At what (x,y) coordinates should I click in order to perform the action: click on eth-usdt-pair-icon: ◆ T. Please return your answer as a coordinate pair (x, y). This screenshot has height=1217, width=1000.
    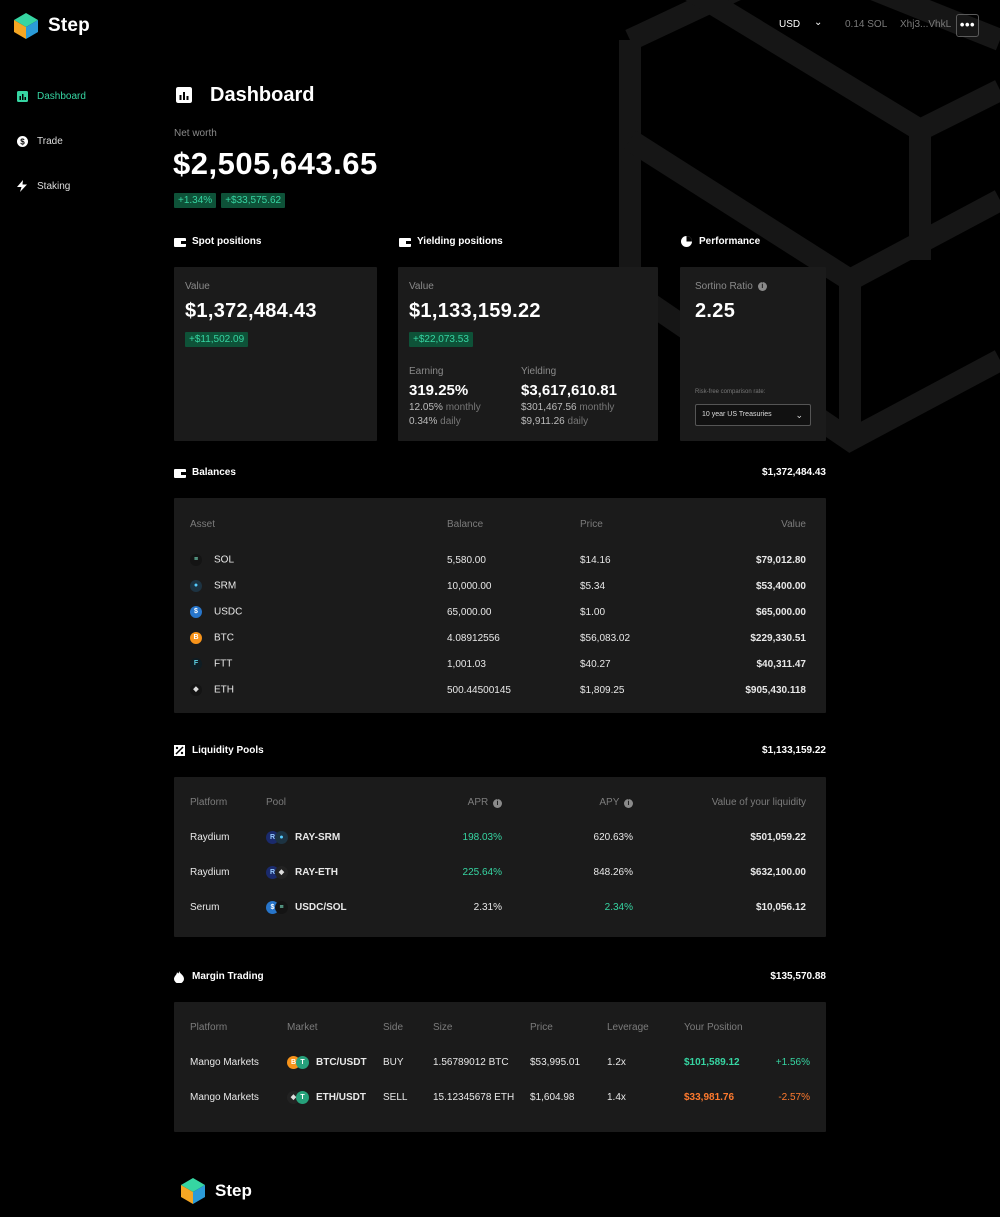
    Looking at the image, I should click on (298, 1097).